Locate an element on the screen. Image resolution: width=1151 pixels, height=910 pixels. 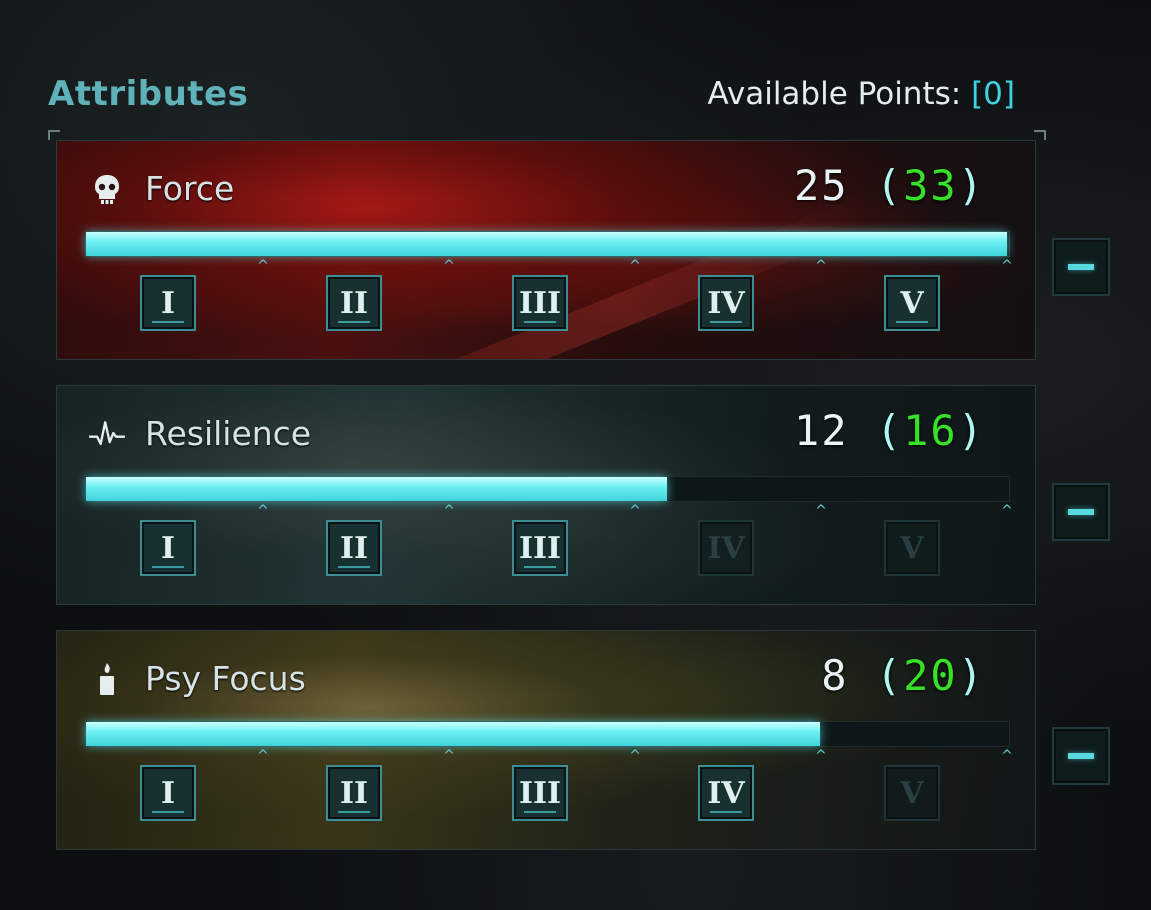
attribute-values: 12 (16) is located at coordinates (889, 430).